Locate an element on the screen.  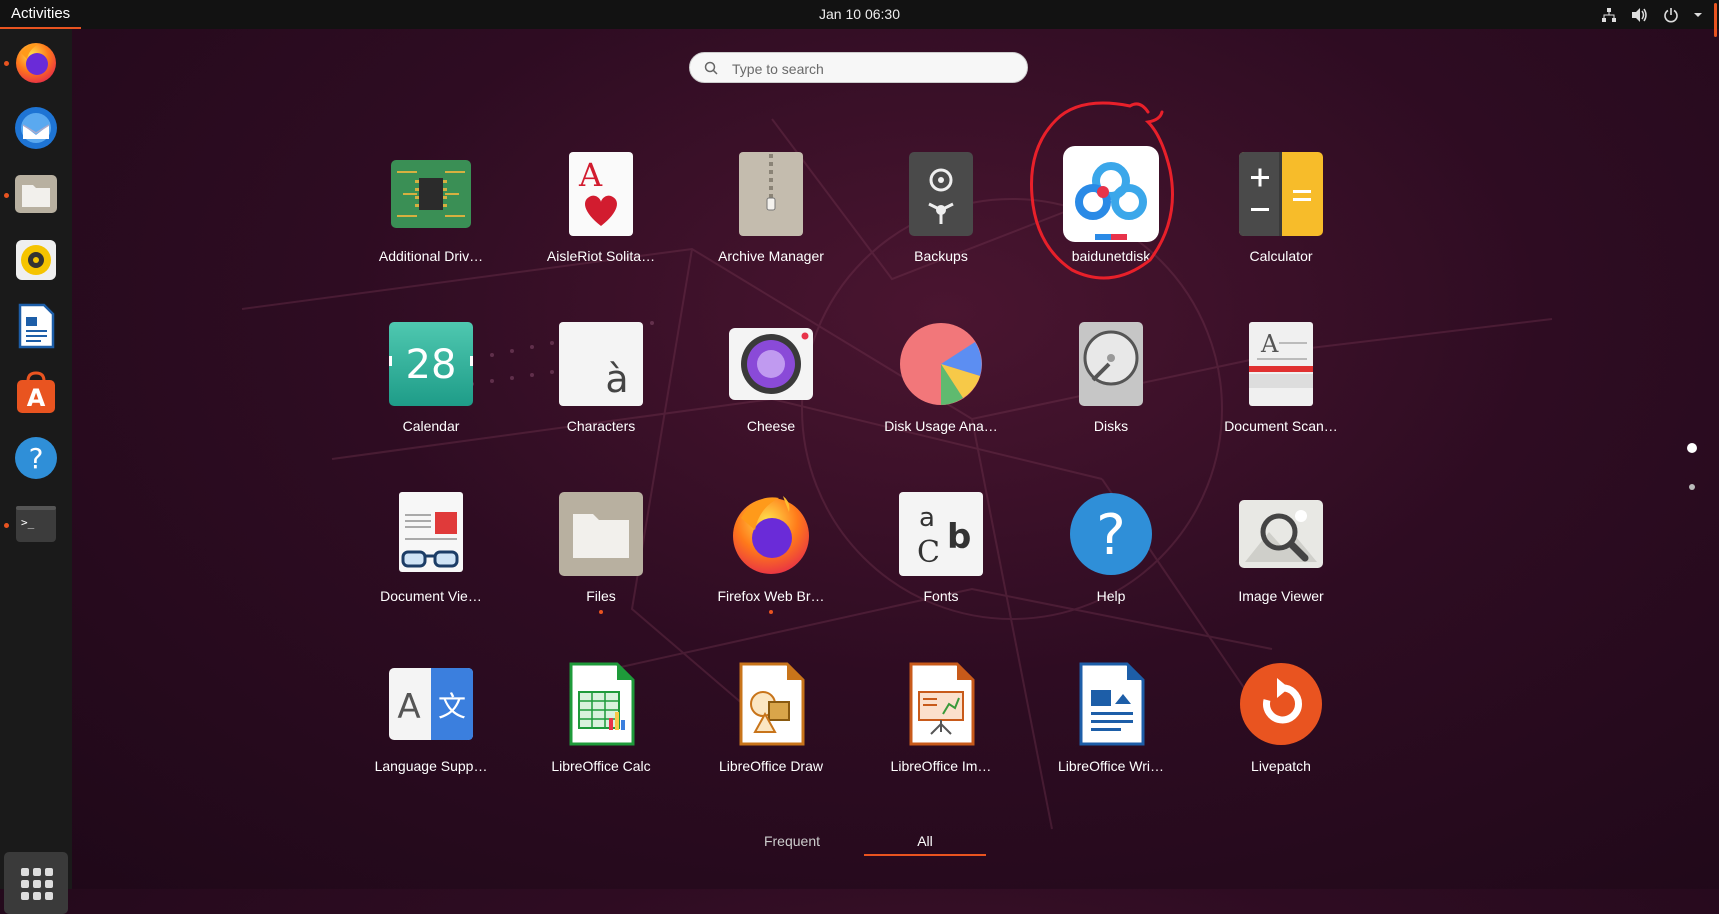
dock-help: ? is located at coordinates (36, 458).